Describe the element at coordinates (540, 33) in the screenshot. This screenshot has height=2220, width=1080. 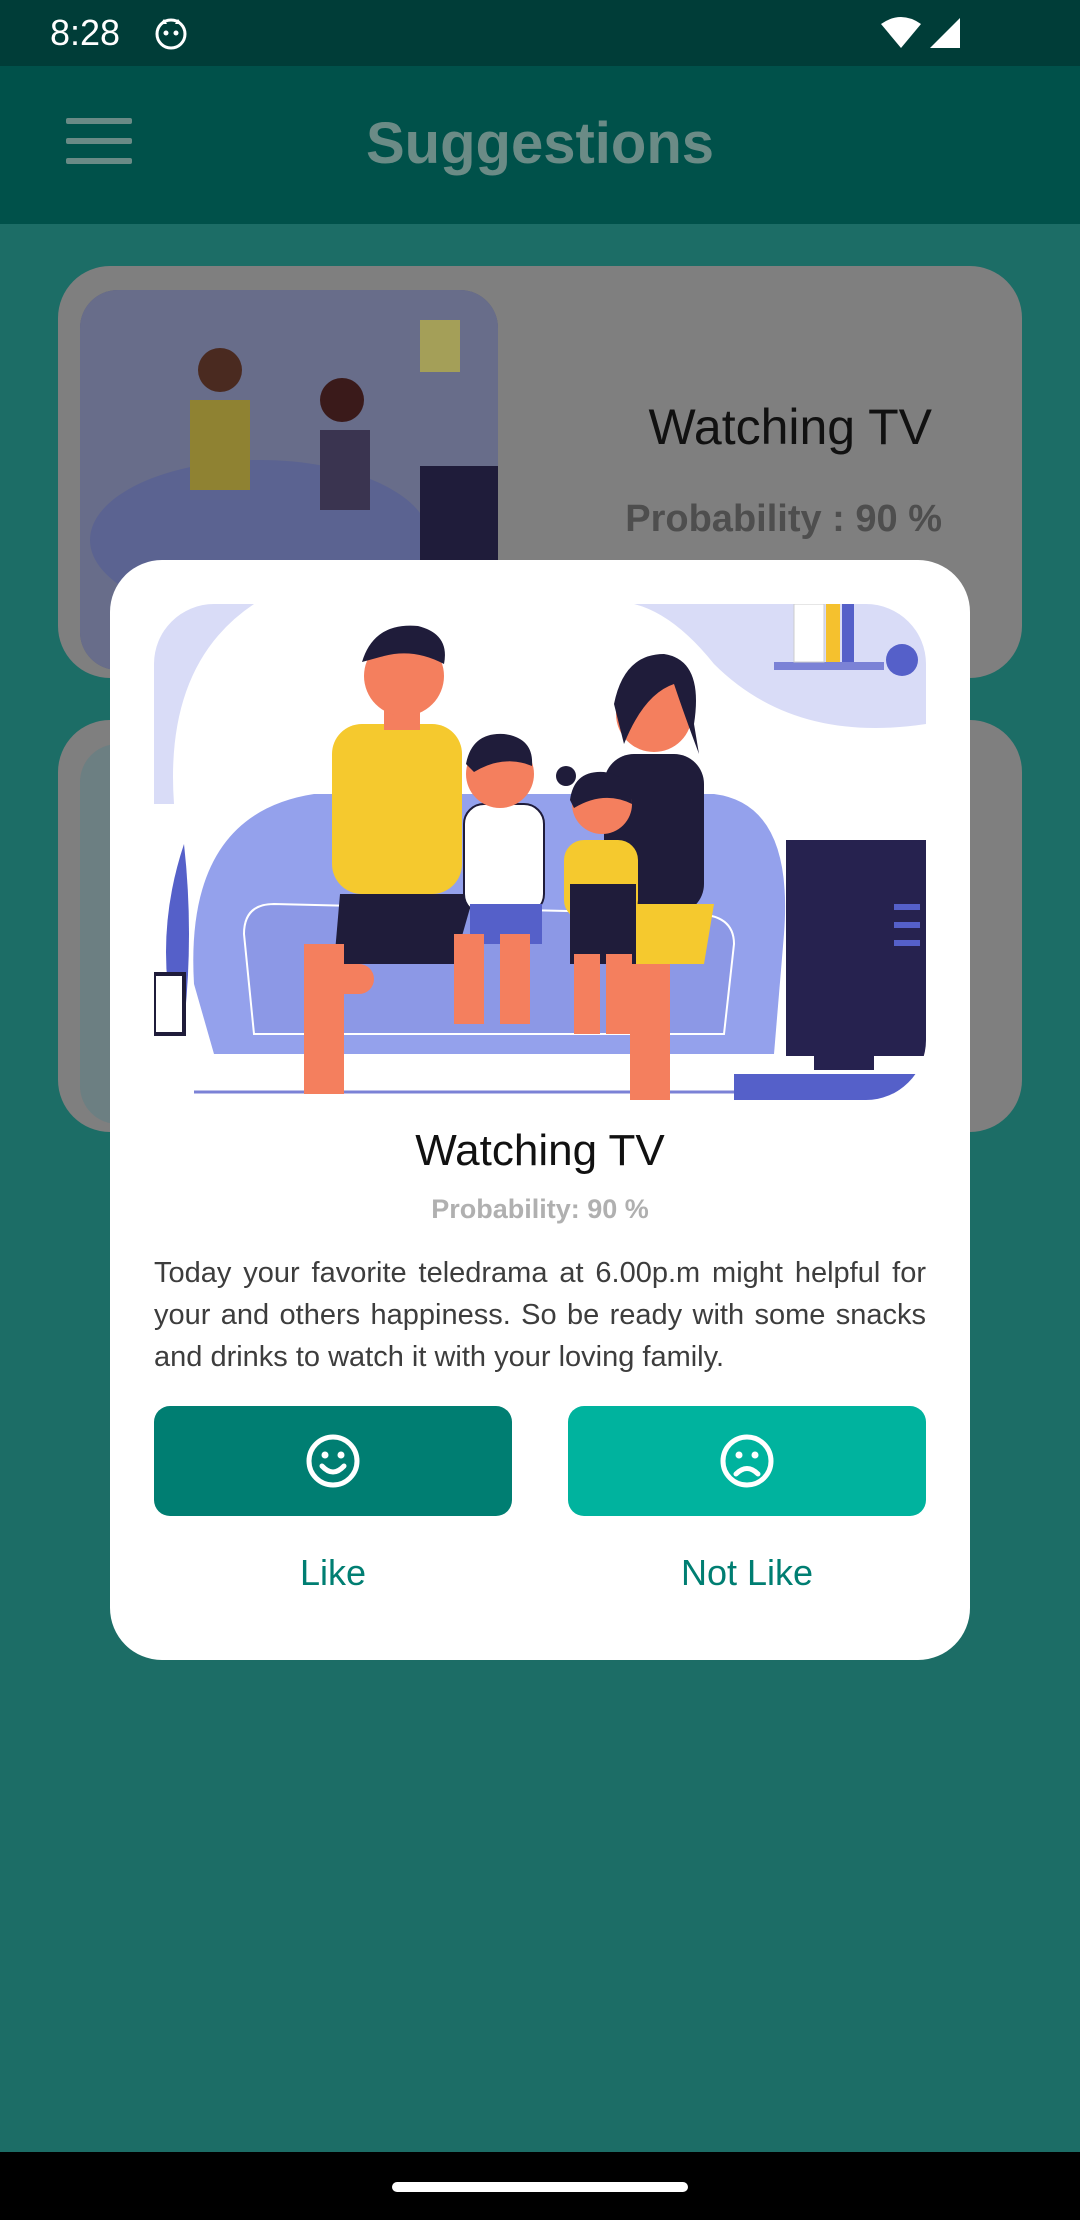
I see `status-bar: 8:28` at that location.